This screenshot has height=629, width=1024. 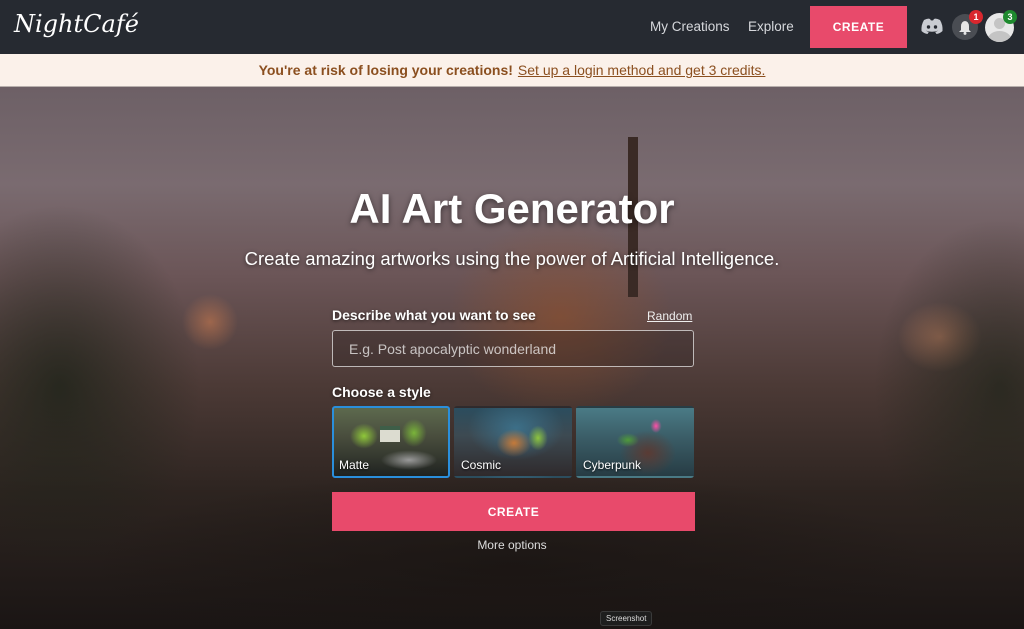 What do you see at coordinates (512, 208) in the screenshot?
I see `page-title: AI Art Generator` at bounding box center [512, 208].